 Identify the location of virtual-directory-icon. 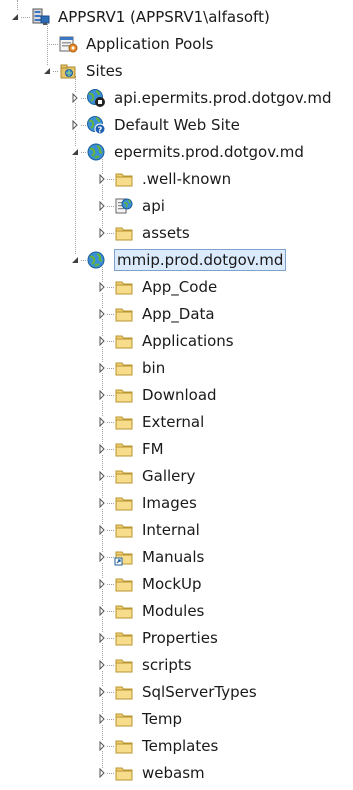
(124, 557).